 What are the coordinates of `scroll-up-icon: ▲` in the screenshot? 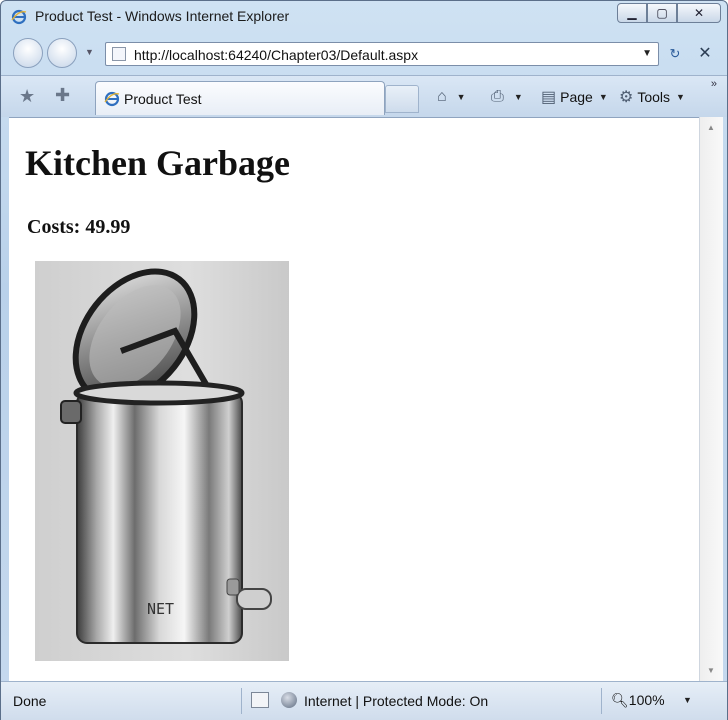 It's located at (711, 127).